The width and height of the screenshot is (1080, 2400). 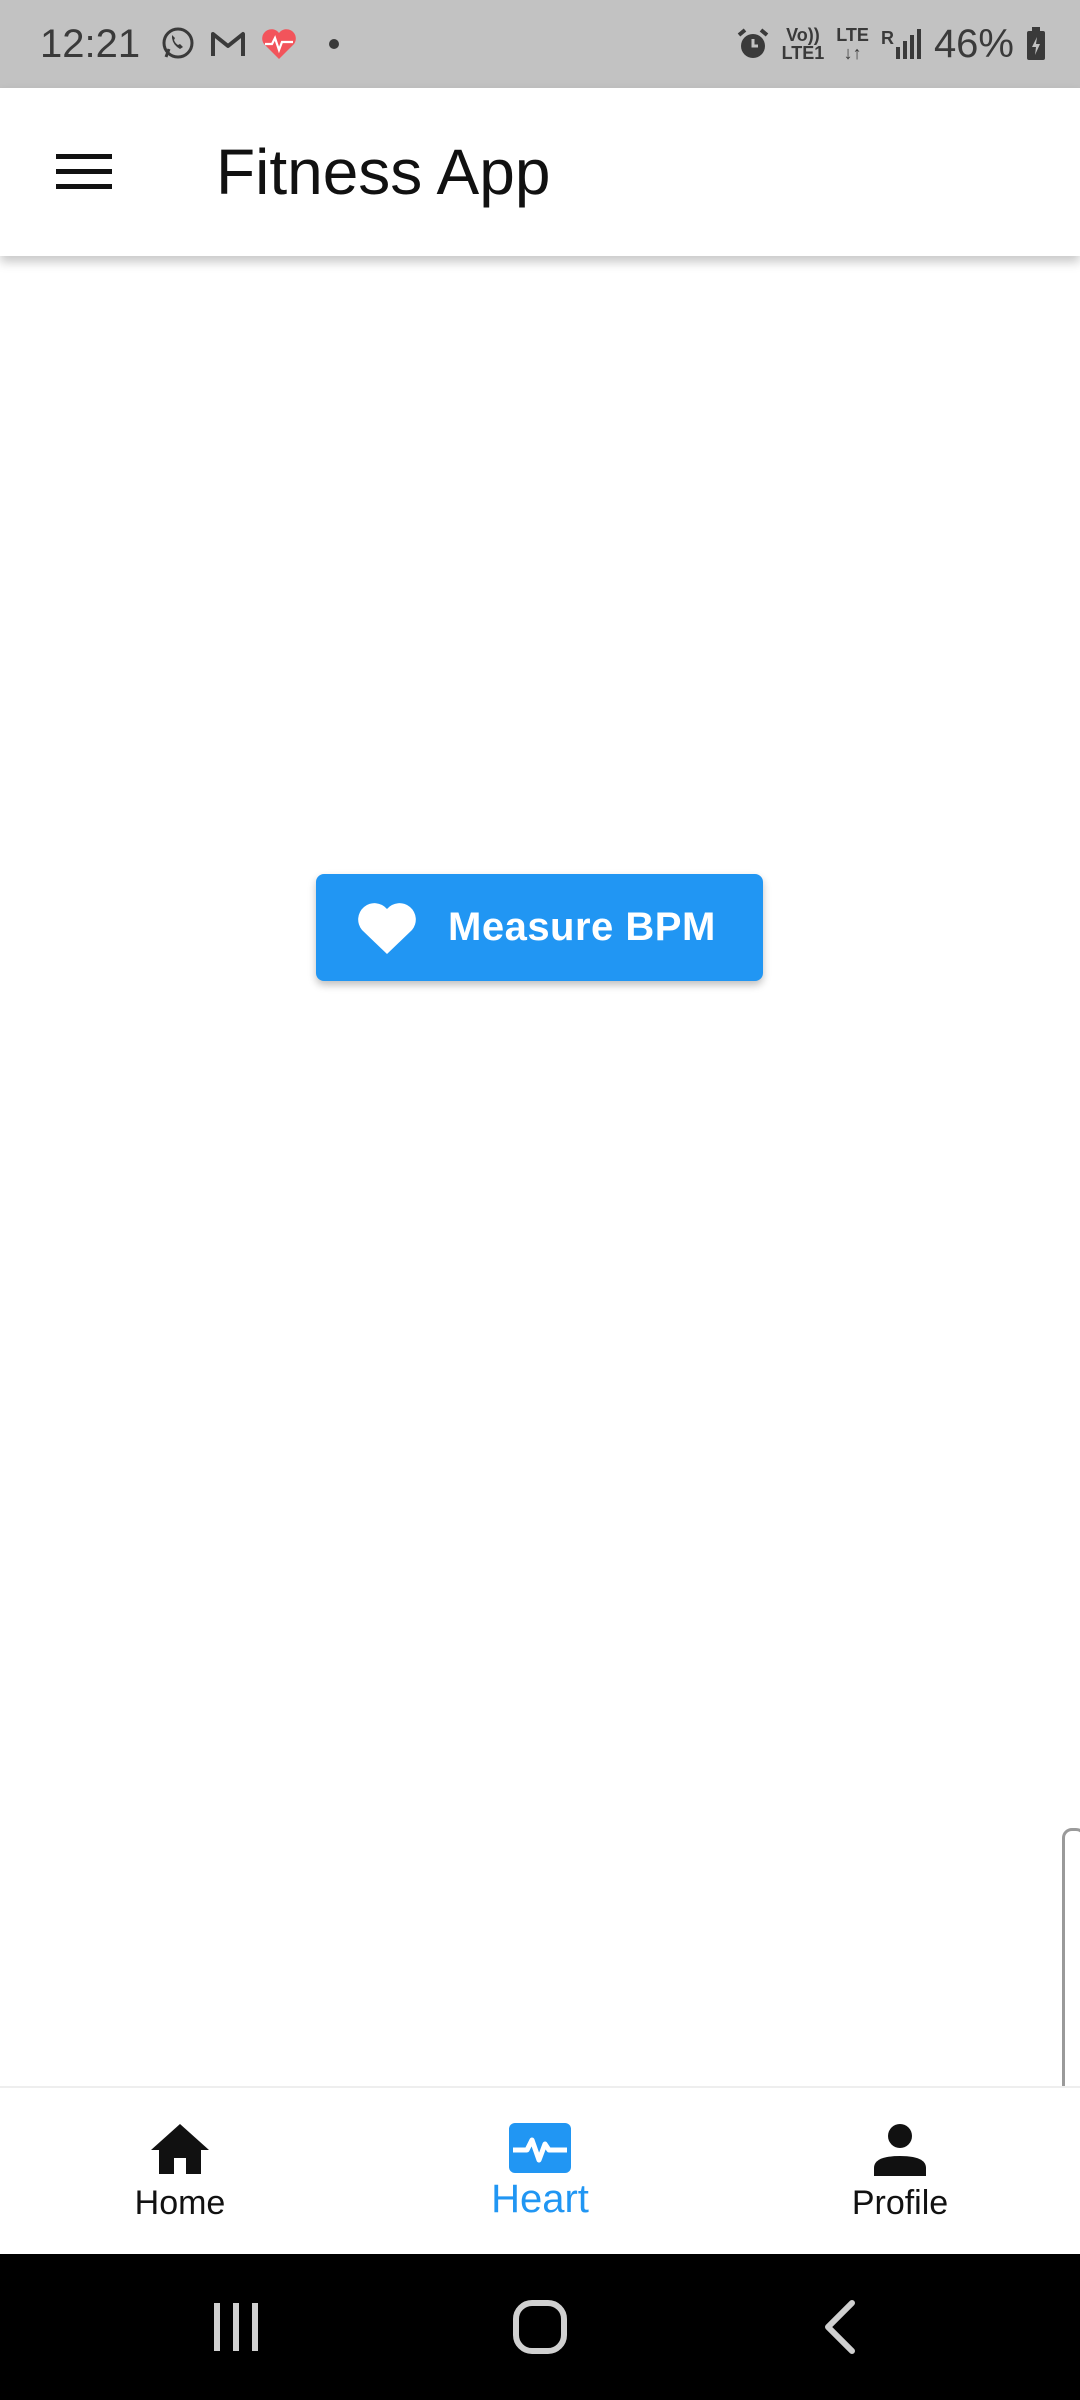 What do you see at coordinates (900, 2202) in the screenshot?
I see `nav-label-profile: Profile` at bounding box center [900, 2202].